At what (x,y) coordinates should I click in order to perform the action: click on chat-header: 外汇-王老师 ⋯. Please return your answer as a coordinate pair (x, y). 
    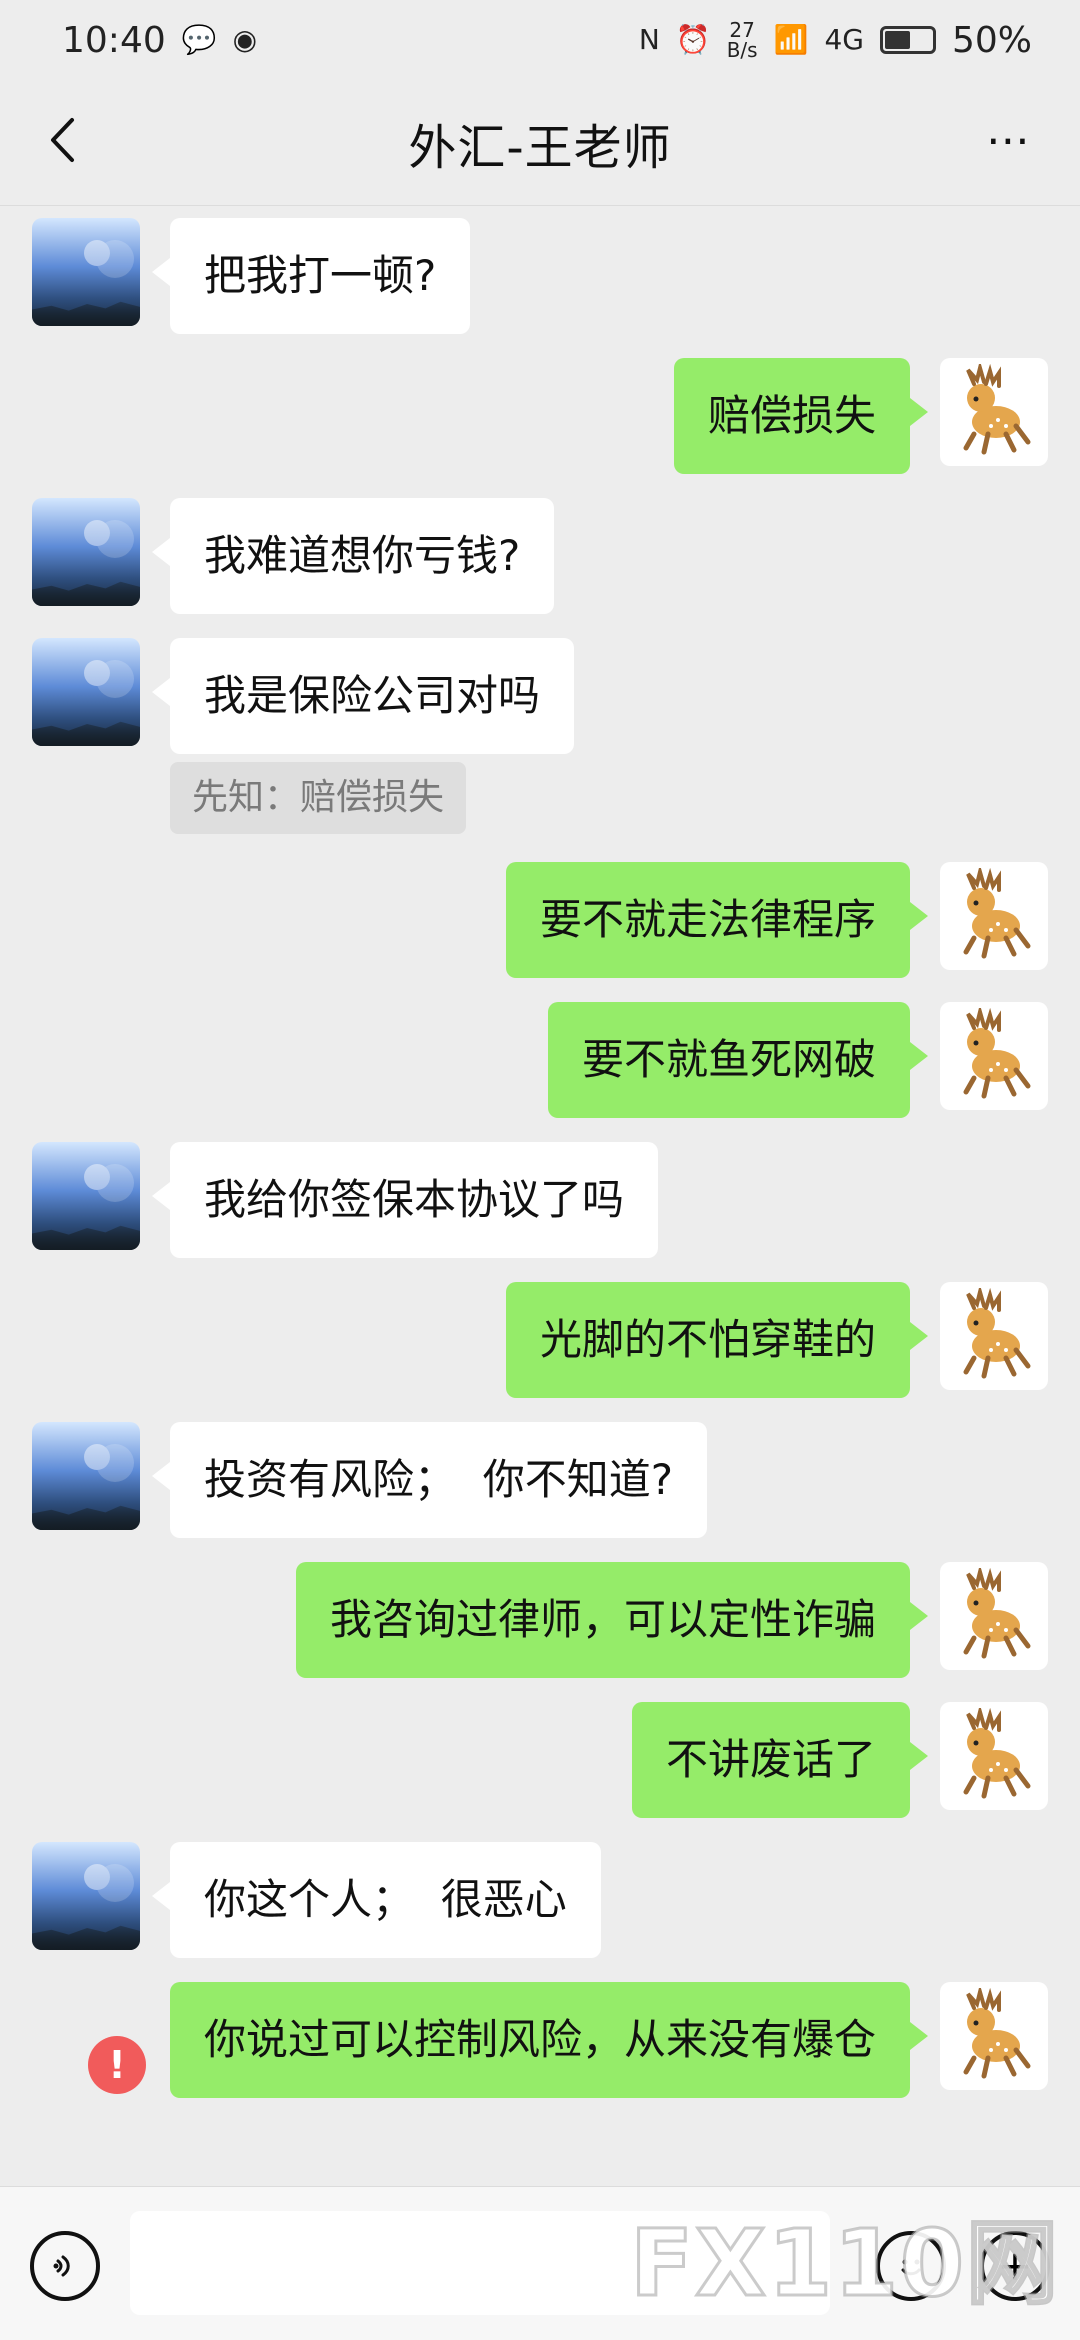
    Looking at the image, I should click on (540, 143).